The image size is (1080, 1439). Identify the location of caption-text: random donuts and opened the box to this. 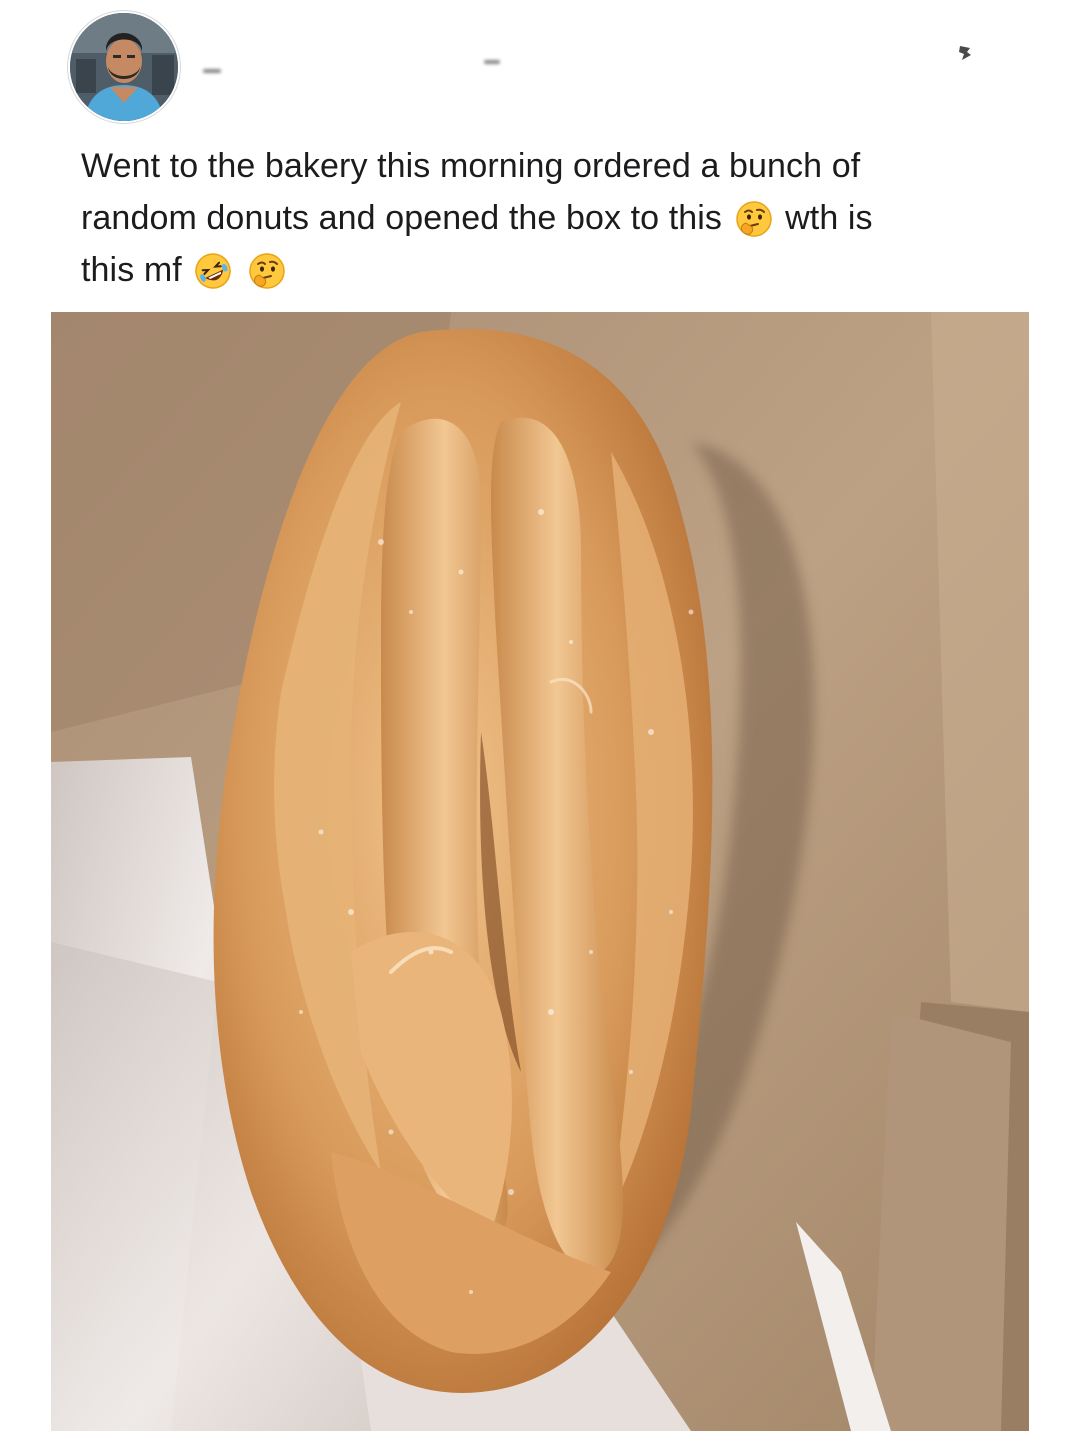
(402, 218).